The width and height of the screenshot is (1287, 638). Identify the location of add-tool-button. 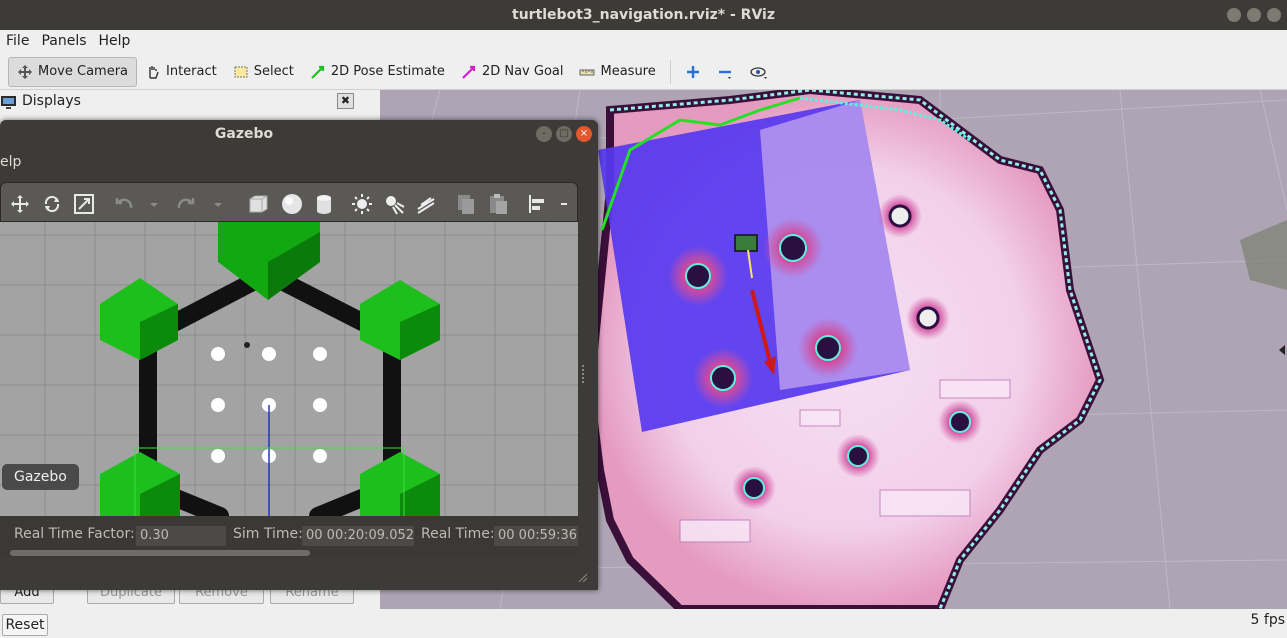
(693, 72).